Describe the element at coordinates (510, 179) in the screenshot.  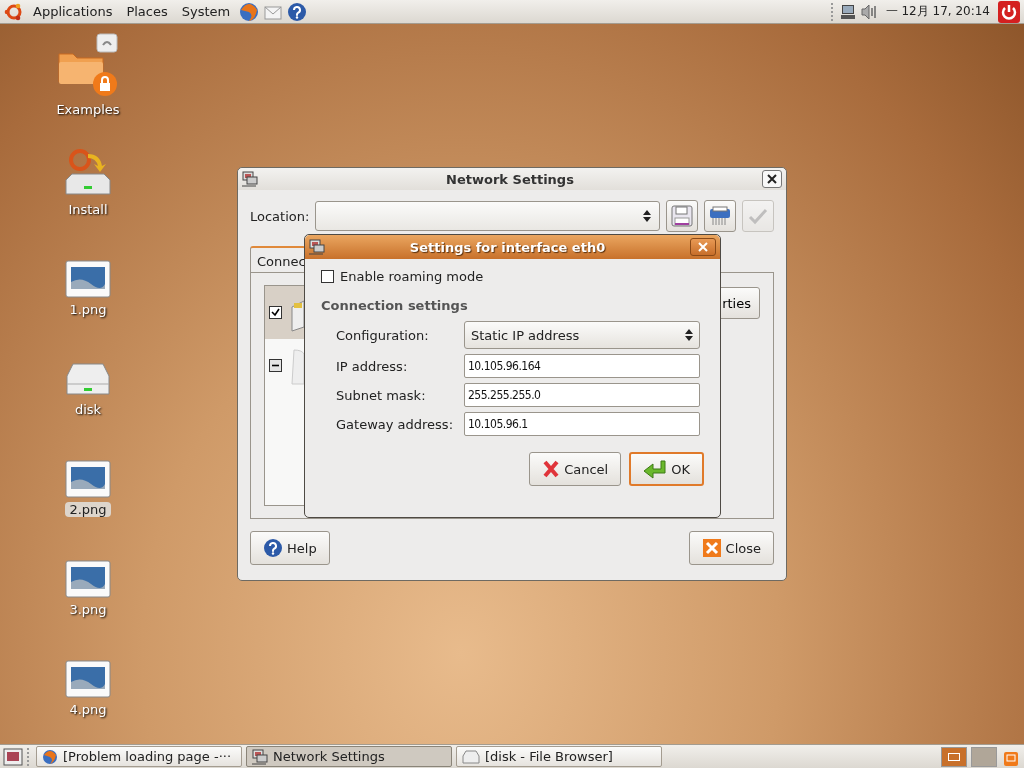
I see `window-title: Network Settings` at that location.